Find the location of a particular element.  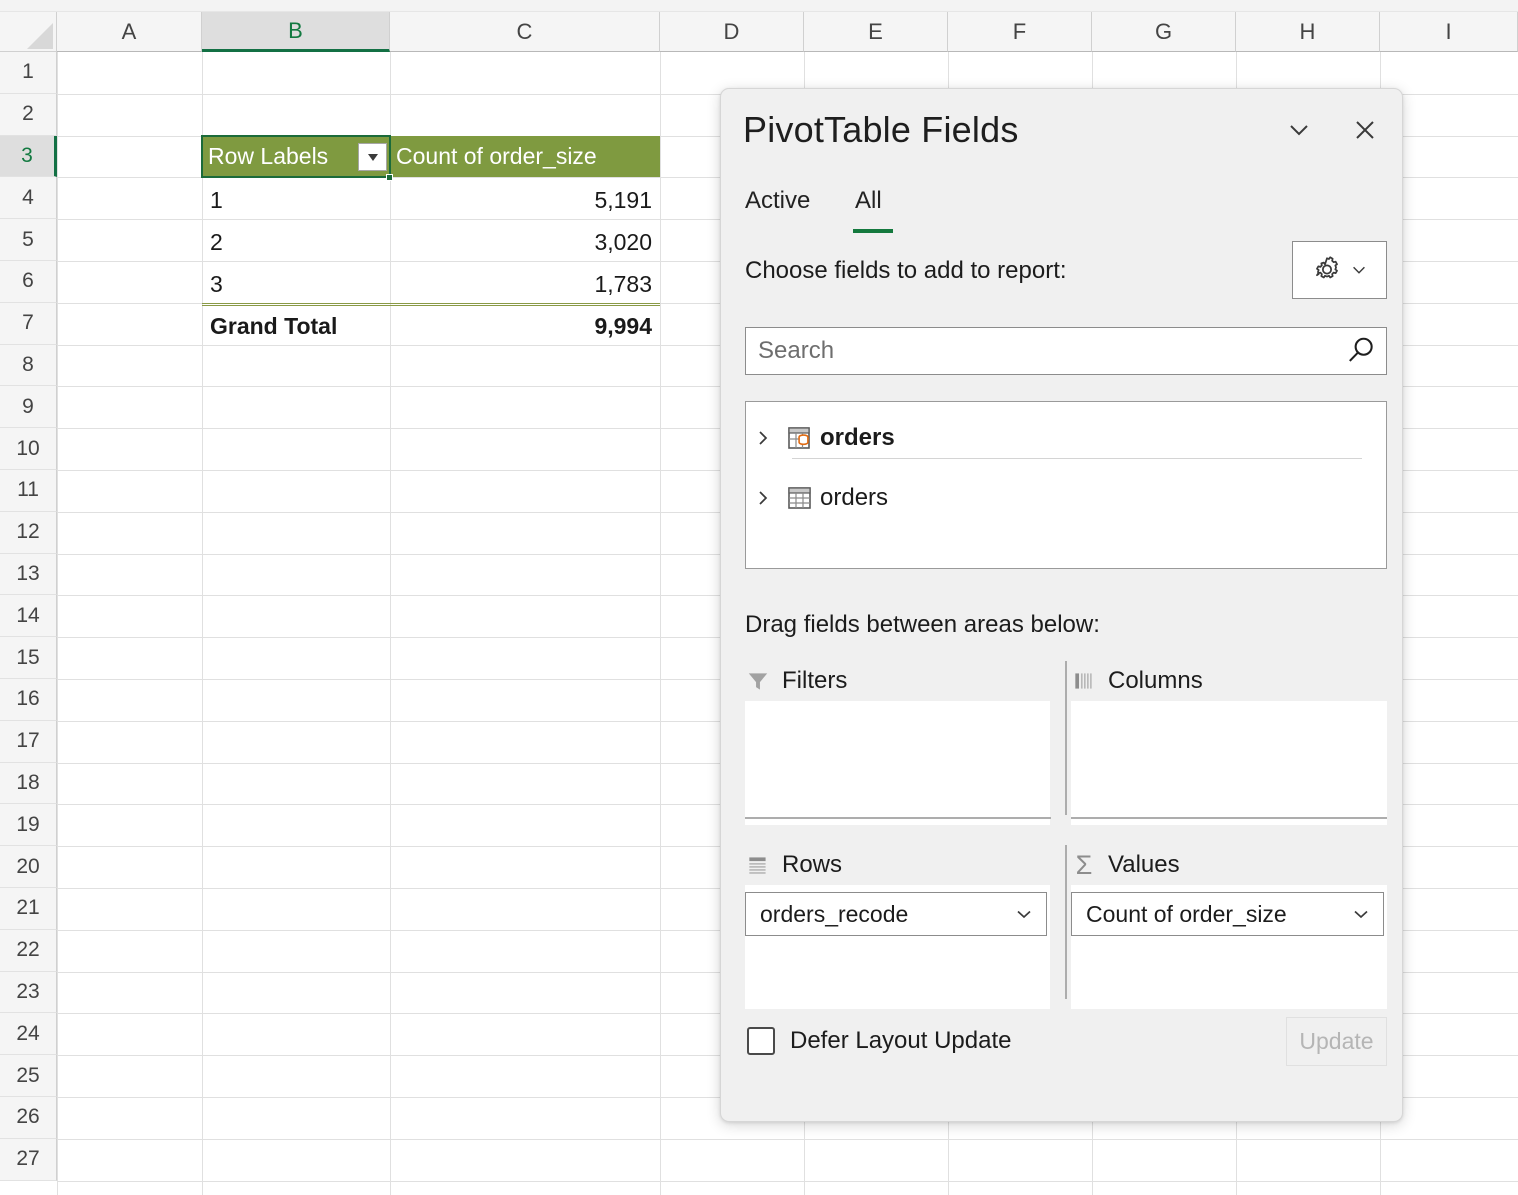

row-header-label: 6 is located at coordinates (28, 281).